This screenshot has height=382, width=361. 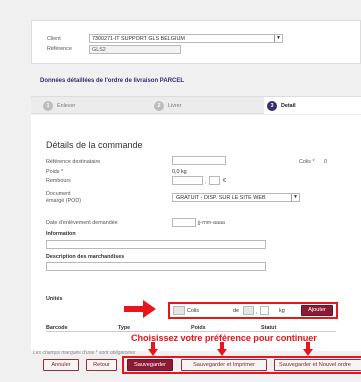 What do you see at coordinates (199, 160) in the screenshot?
I see `ref-dest-input` at bounding box center [199, 160].